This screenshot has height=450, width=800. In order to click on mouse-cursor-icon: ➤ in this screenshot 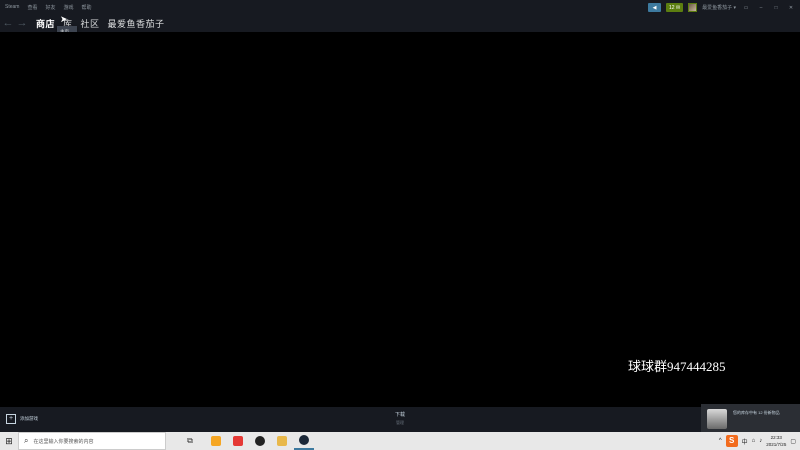, I will do `click(64, 19)`.